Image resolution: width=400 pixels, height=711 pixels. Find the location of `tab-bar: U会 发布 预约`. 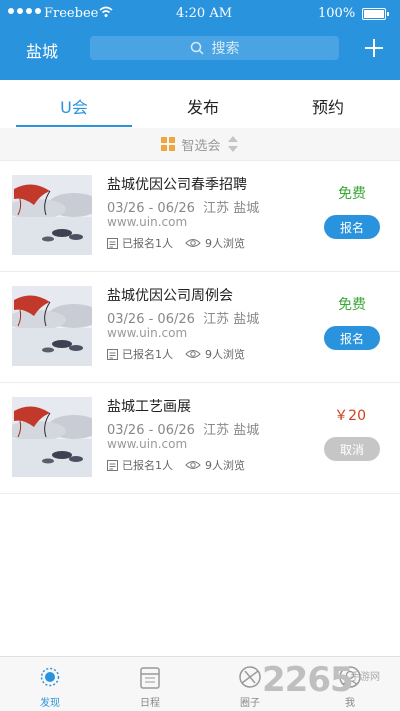

tab-bar: U会 发布 预约 is located at coordinates (200, 104).